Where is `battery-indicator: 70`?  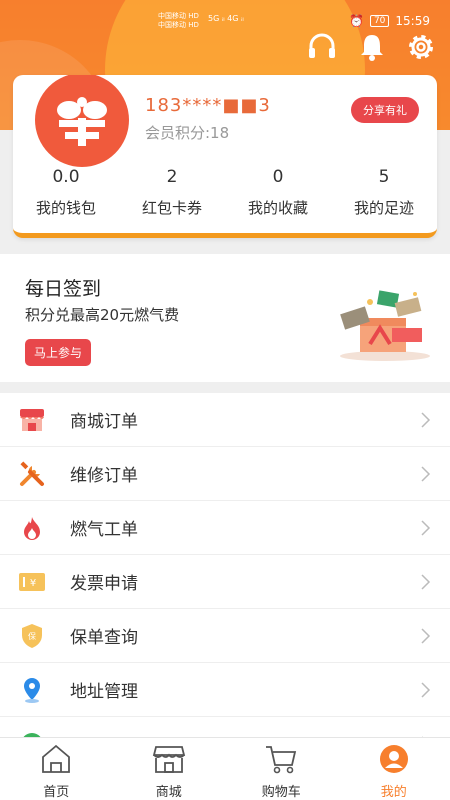
battery-indicator: 70 is located at coordinates (379, 21).